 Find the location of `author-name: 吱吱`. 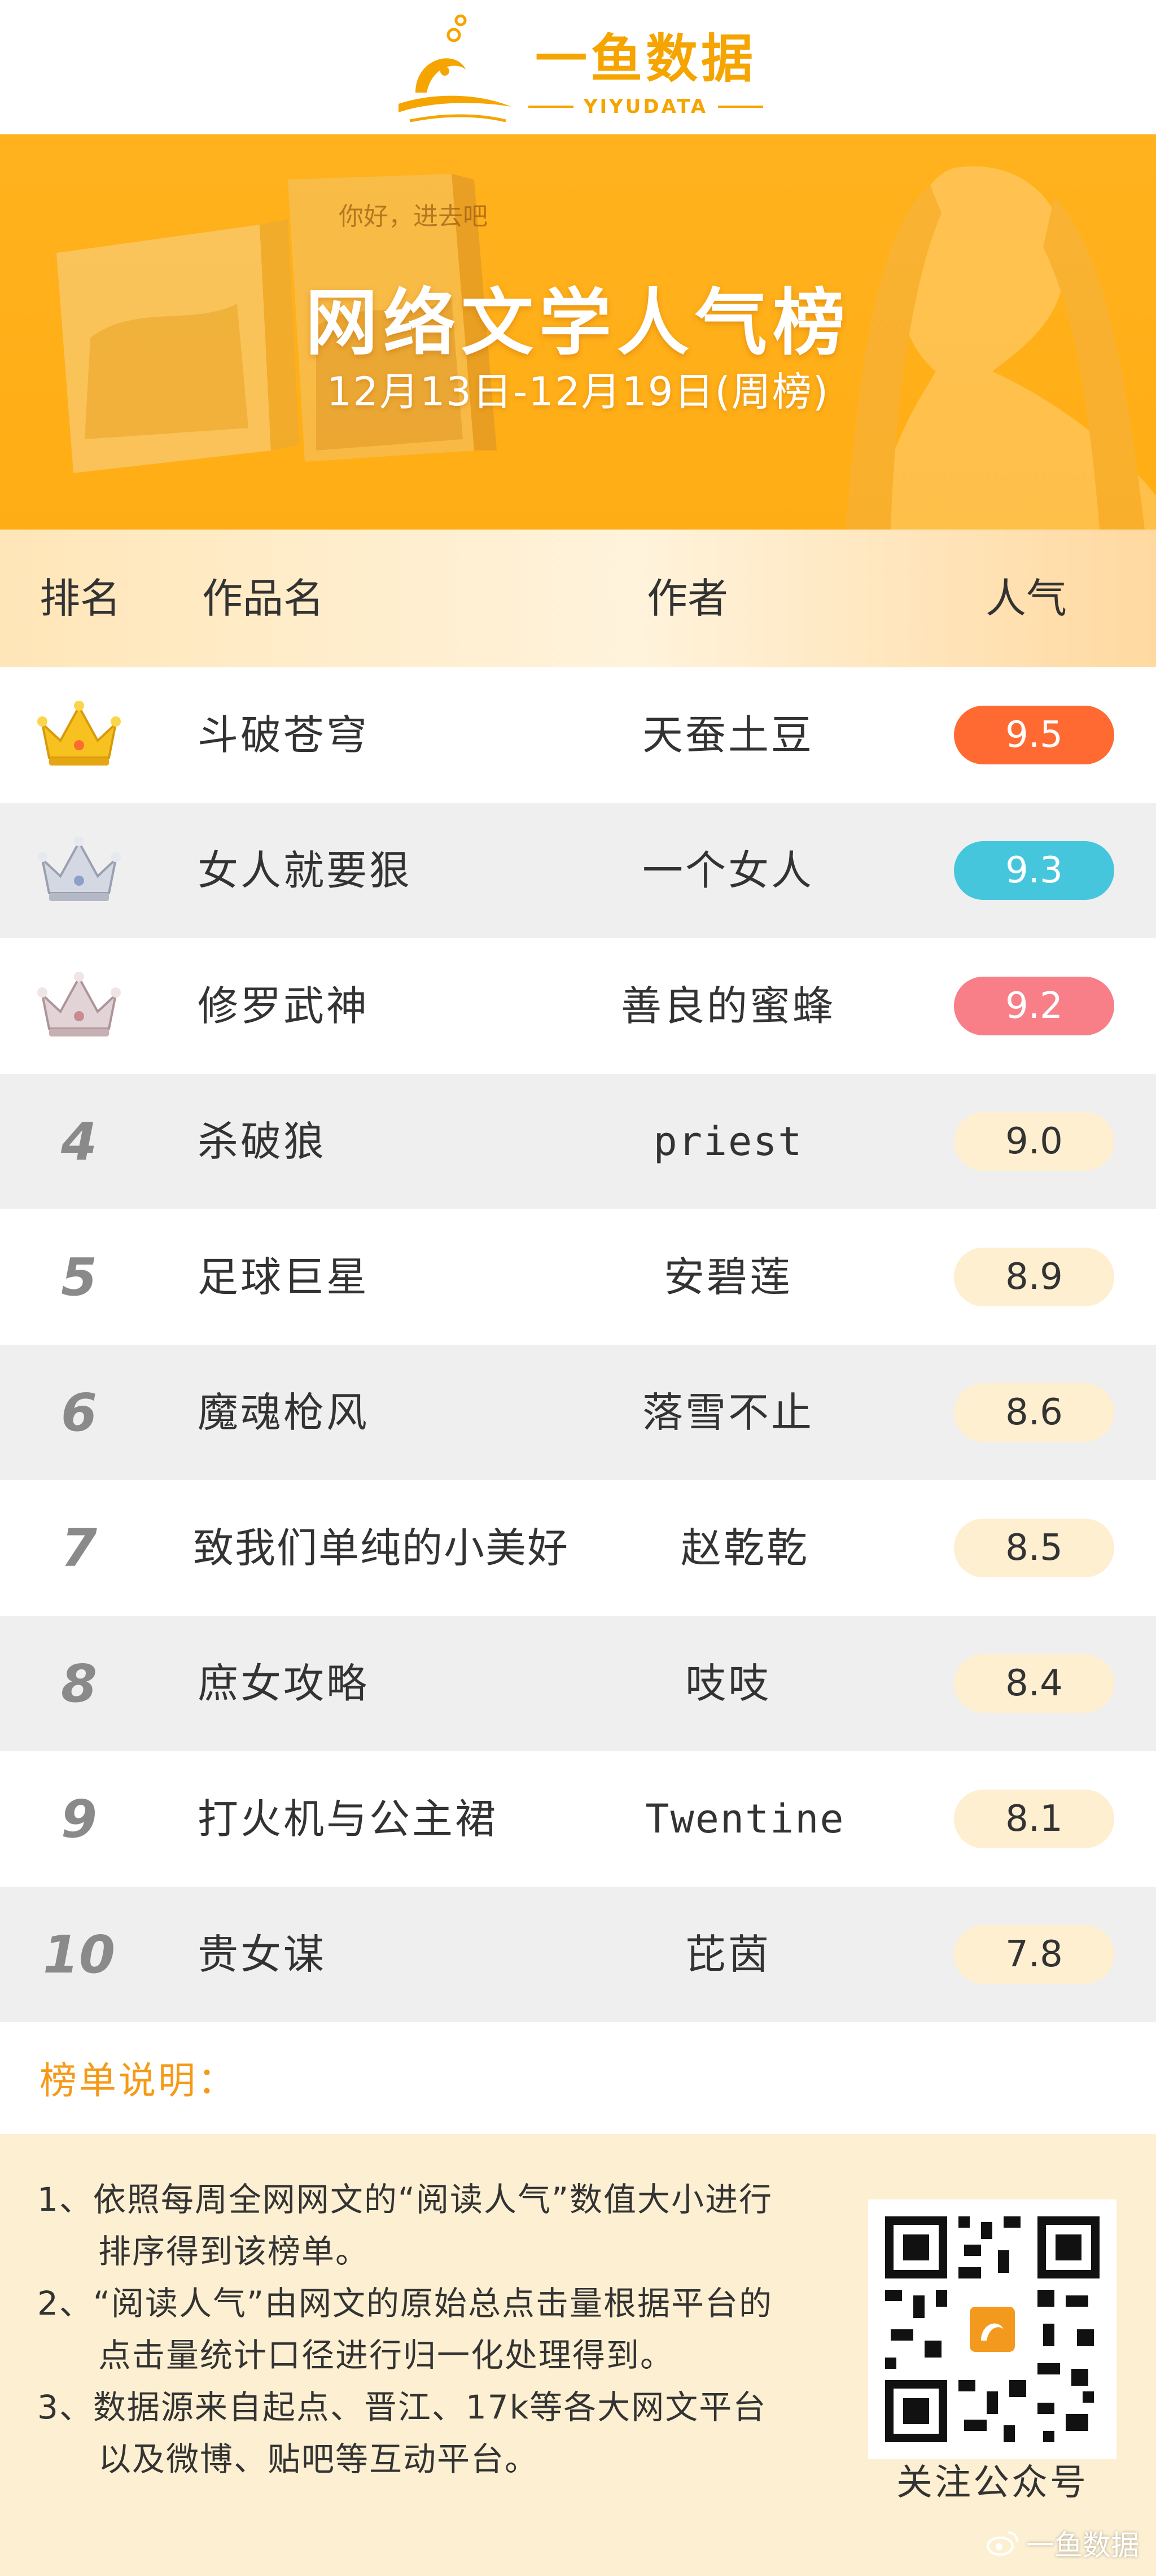

author-name: 吱吱 is located at coordinates (728, 1684).